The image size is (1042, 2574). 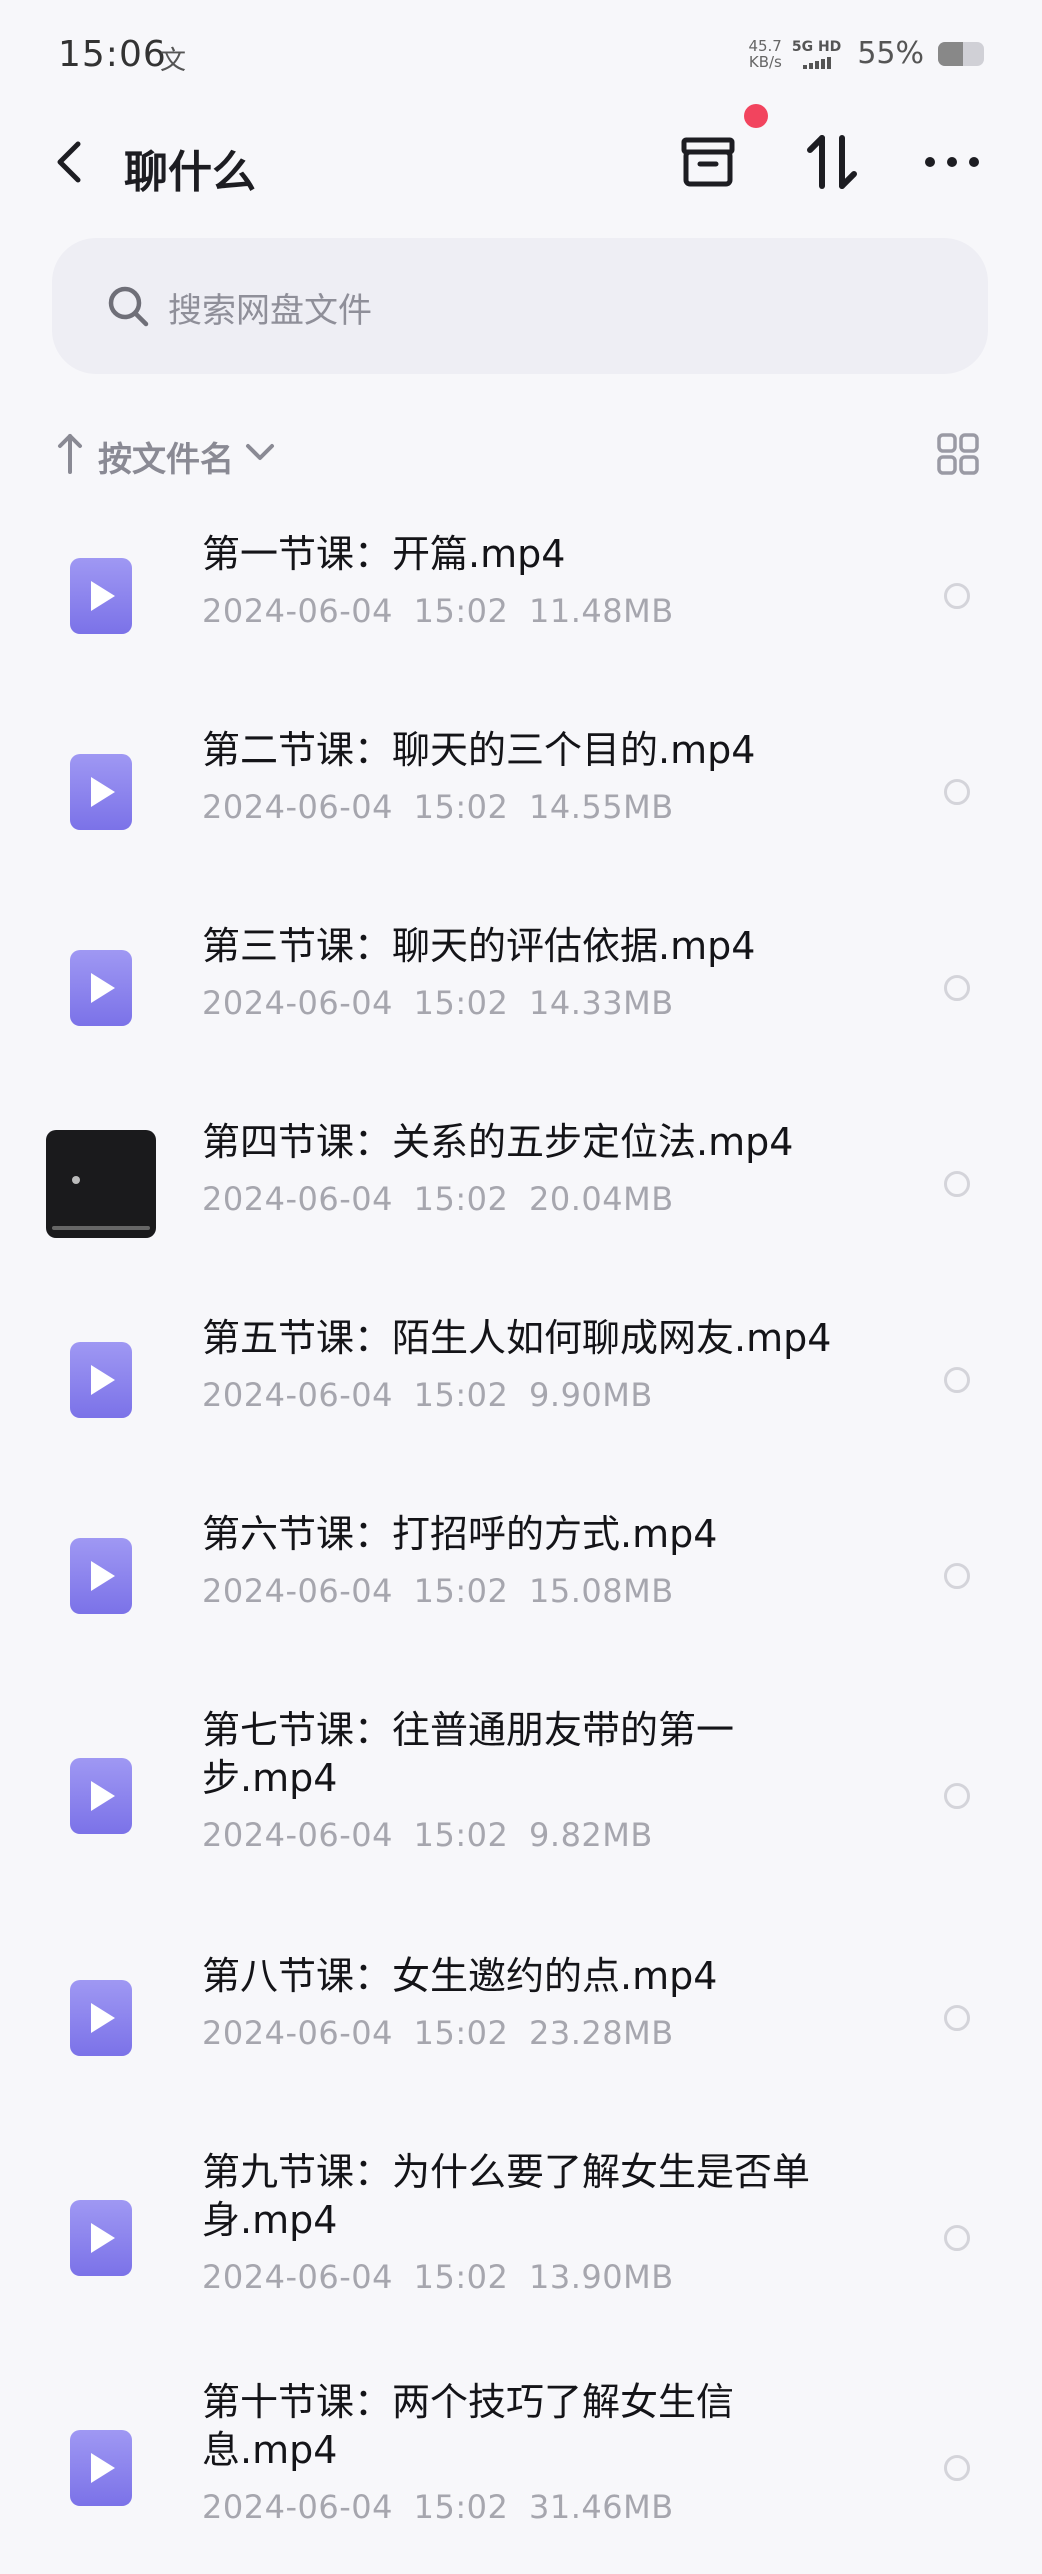 What do you see at coordinates (101, 1184) in the screenshot?
I see `video-thumbnail` at bounding box center [101, 1184].